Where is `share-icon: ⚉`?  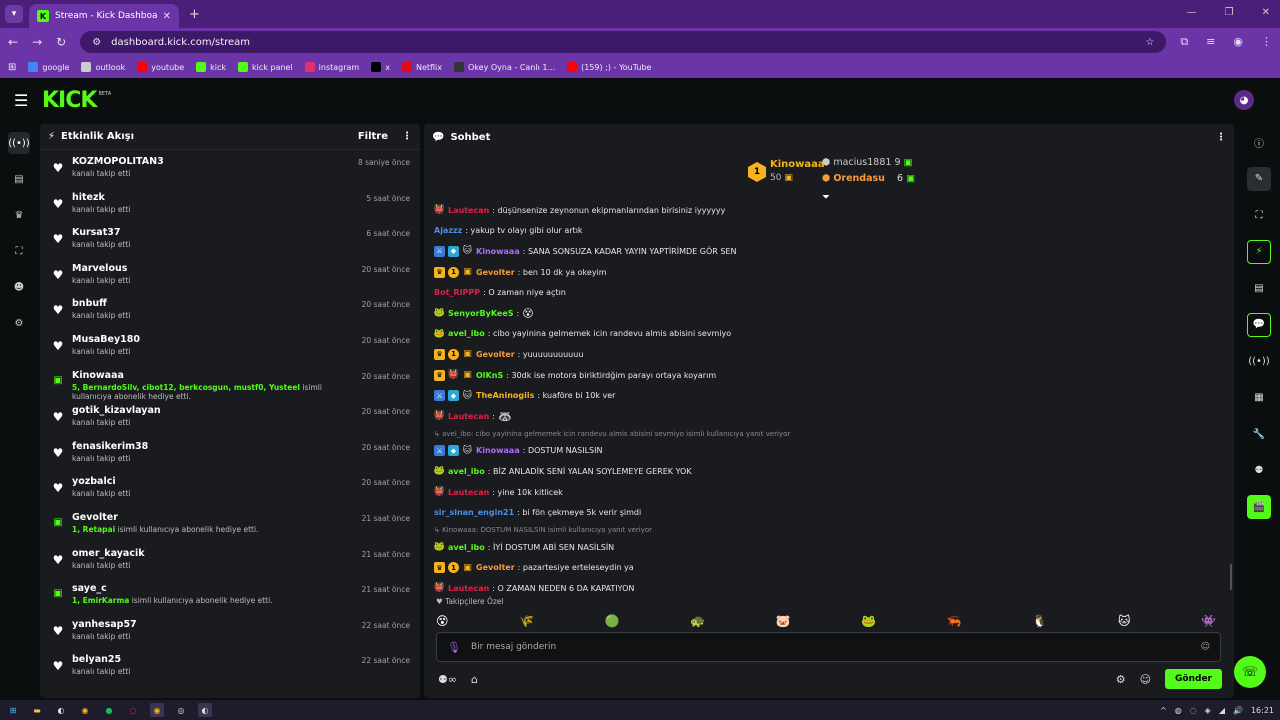
share-icon: ⚉ is located at coordinates (1259, 471).